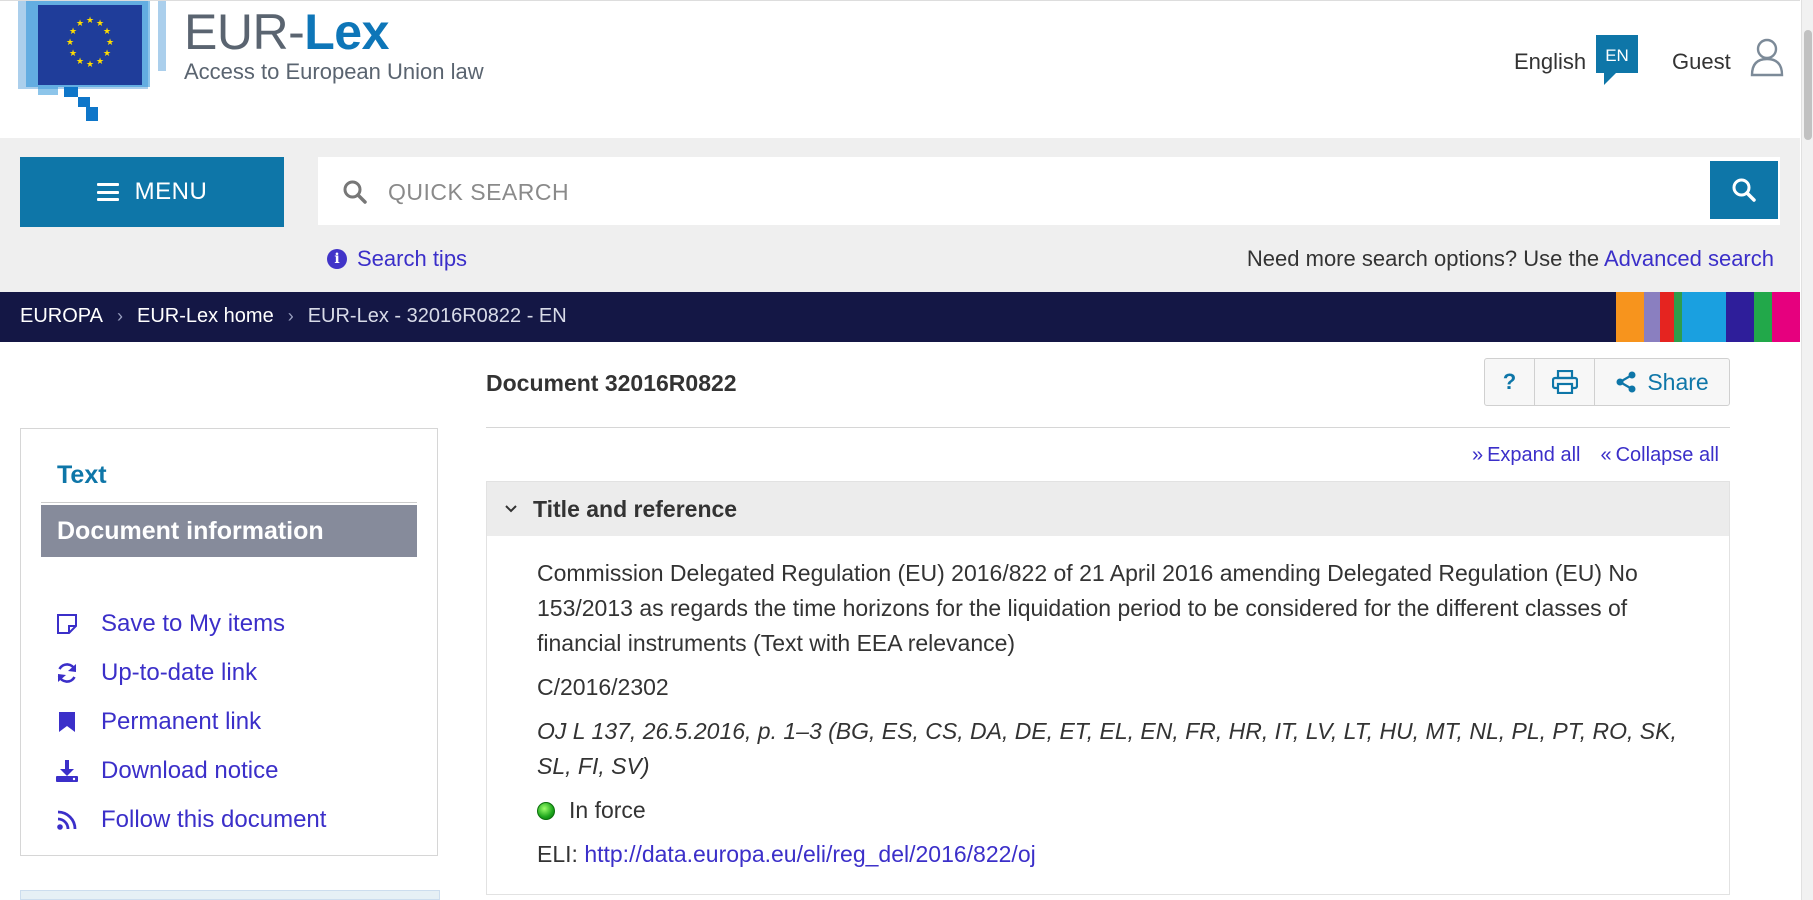 The image size is (1813, 900). I want to click on brand-title: EUR-Lex, so click(286, 32).